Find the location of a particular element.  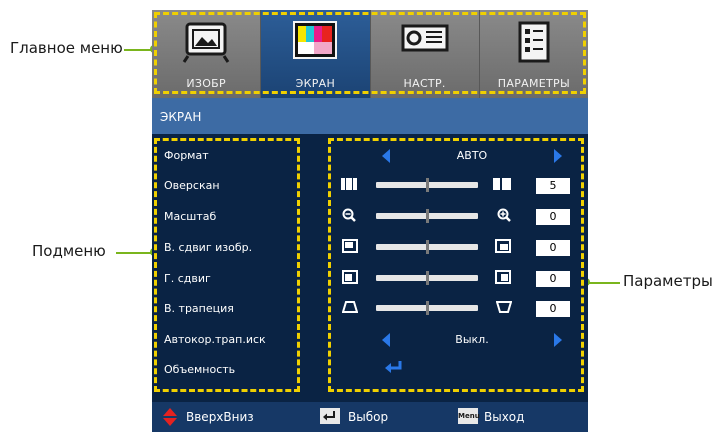

main-menu-tabs: ИЗОБР ЭКРАН НАСТР. ПАРАМЕТРЫ is located at coordinates (370, 54).